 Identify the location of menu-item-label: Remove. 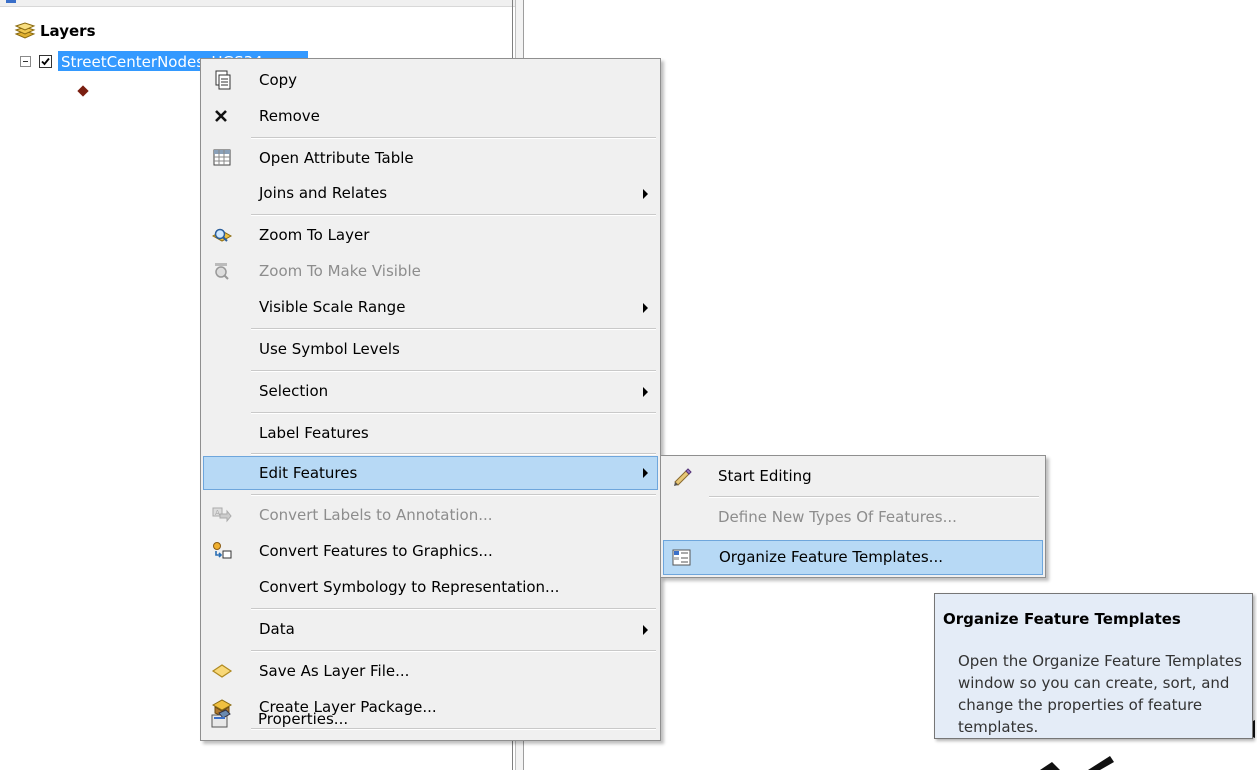
(289, 116).